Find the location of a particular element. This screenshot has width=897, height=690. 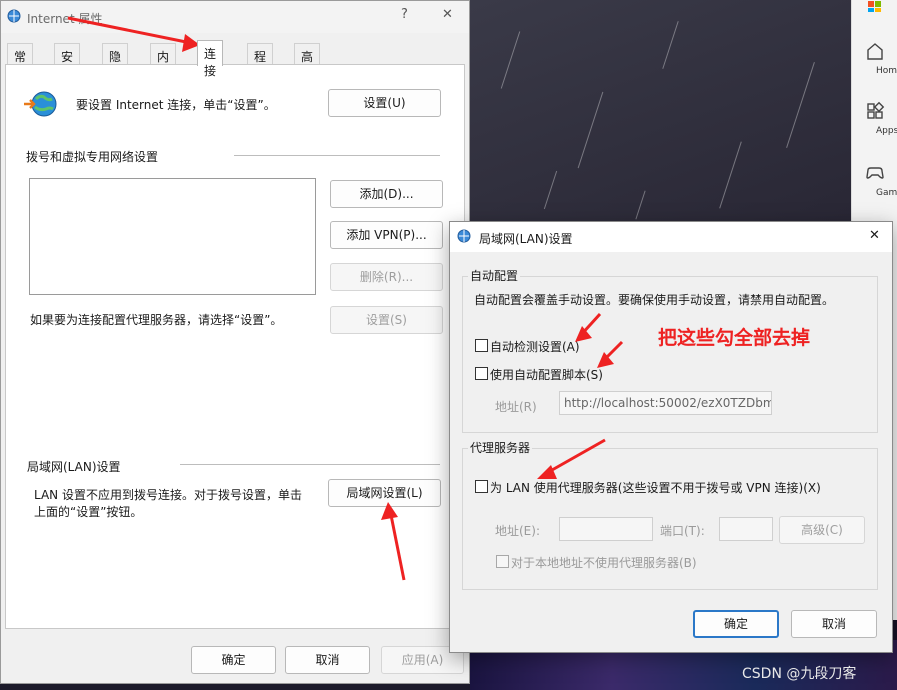

lan-description-line2: 上面的“设置”按钮。 is located at coordinates (88, 512).